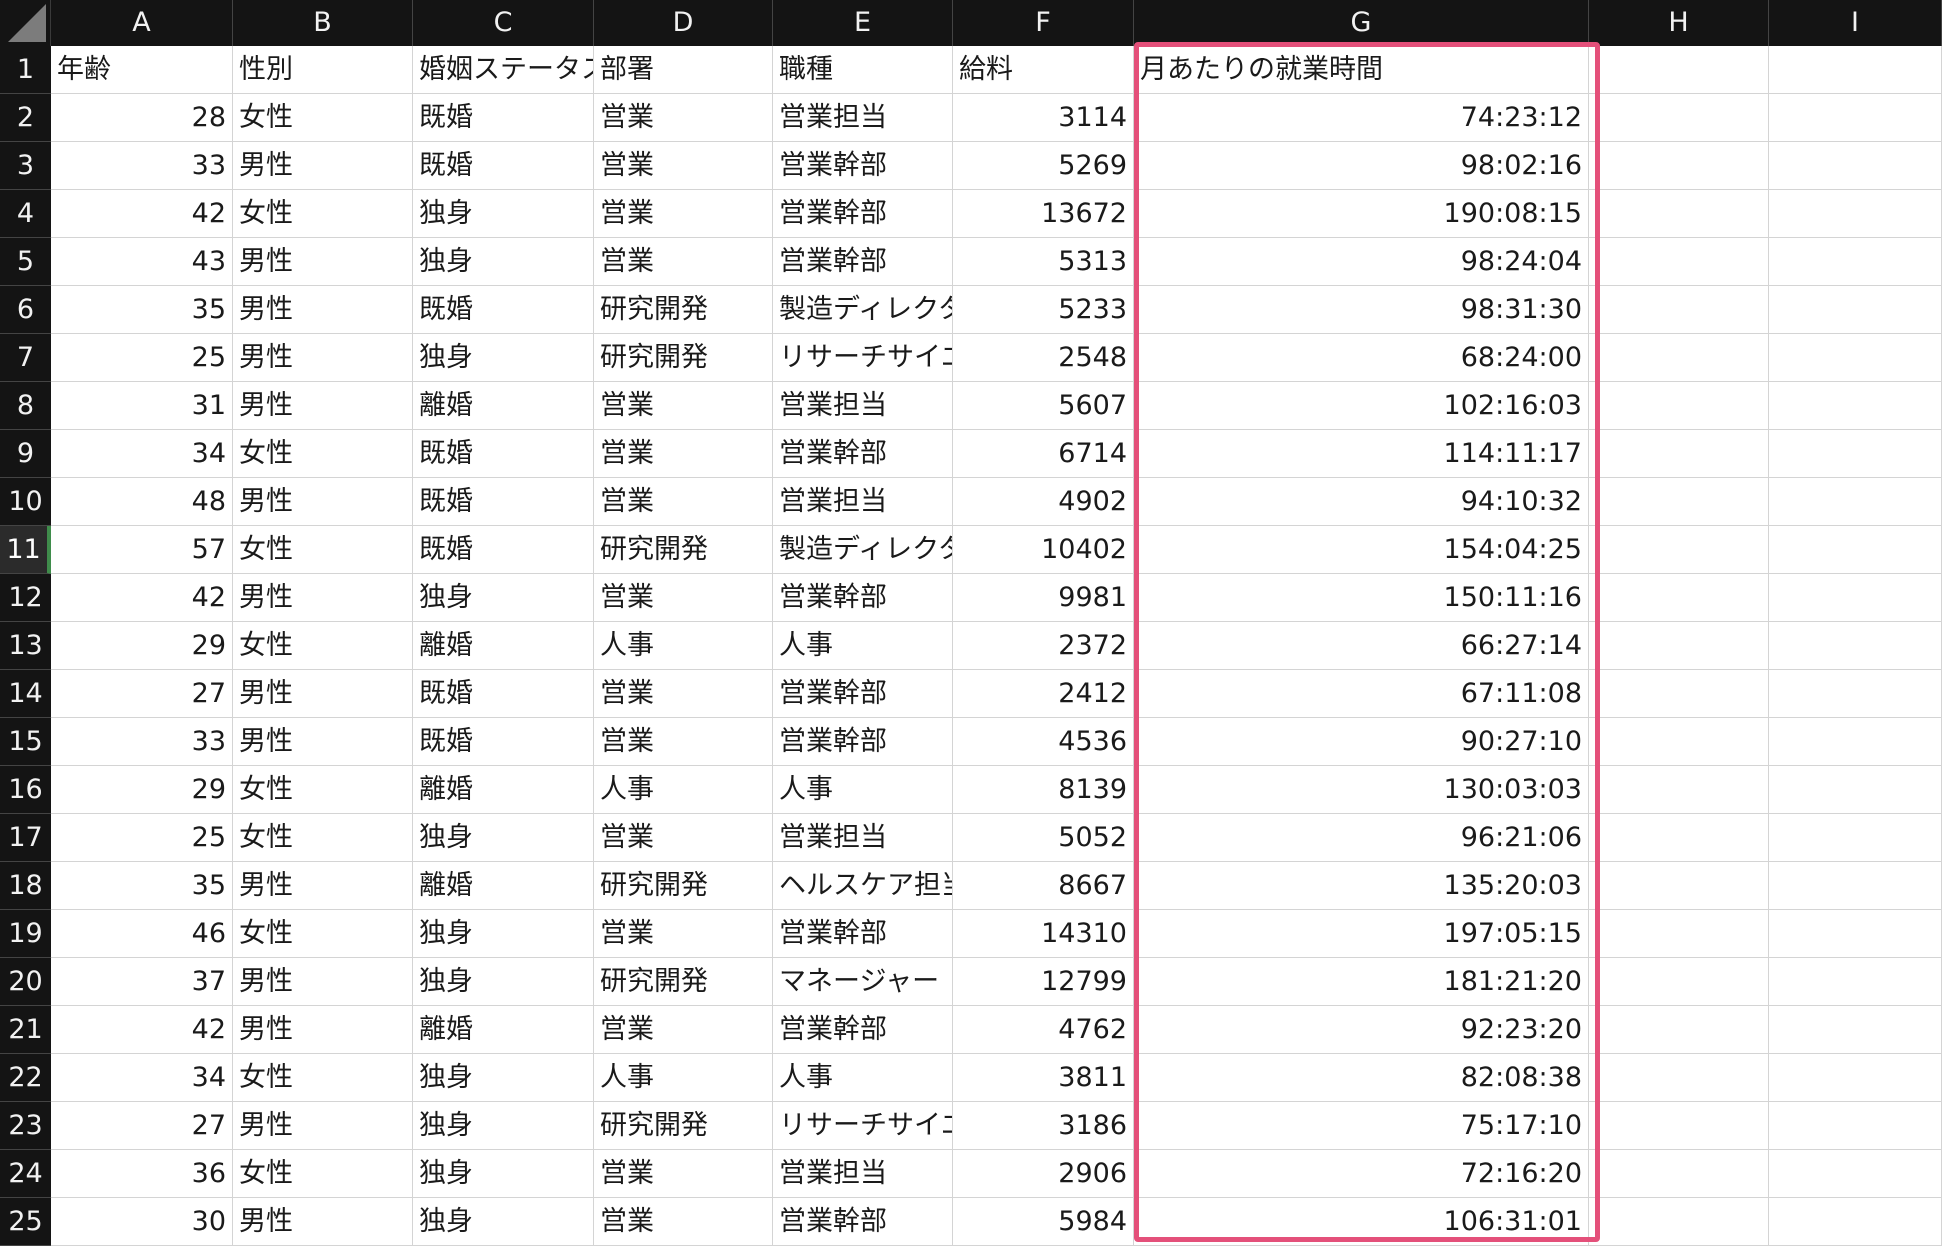 The height and width of the screenshot is (1246, 1942). I want to click on row-header-23: 23, so click(25, 1126).